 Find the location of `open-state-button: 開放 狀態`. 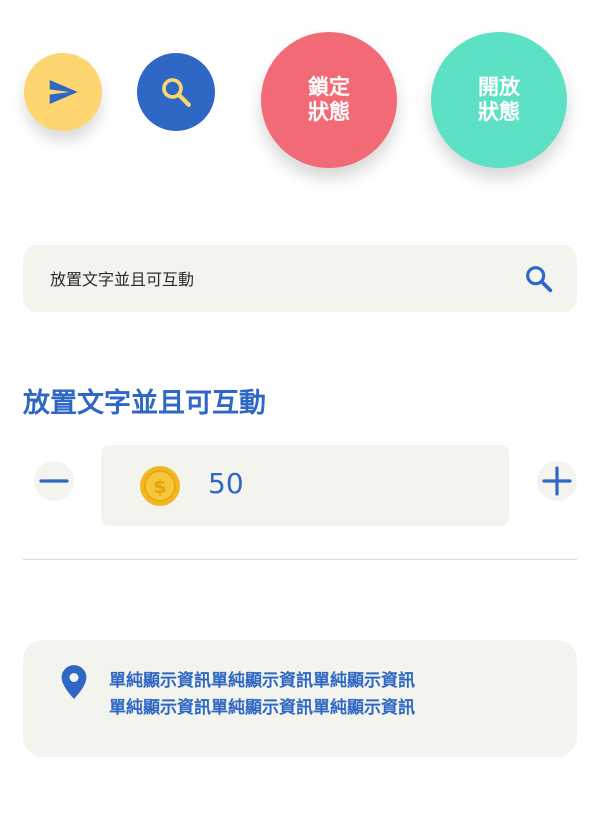

open-state-button: 開放 狀態 is located at coordinates (499, 100).